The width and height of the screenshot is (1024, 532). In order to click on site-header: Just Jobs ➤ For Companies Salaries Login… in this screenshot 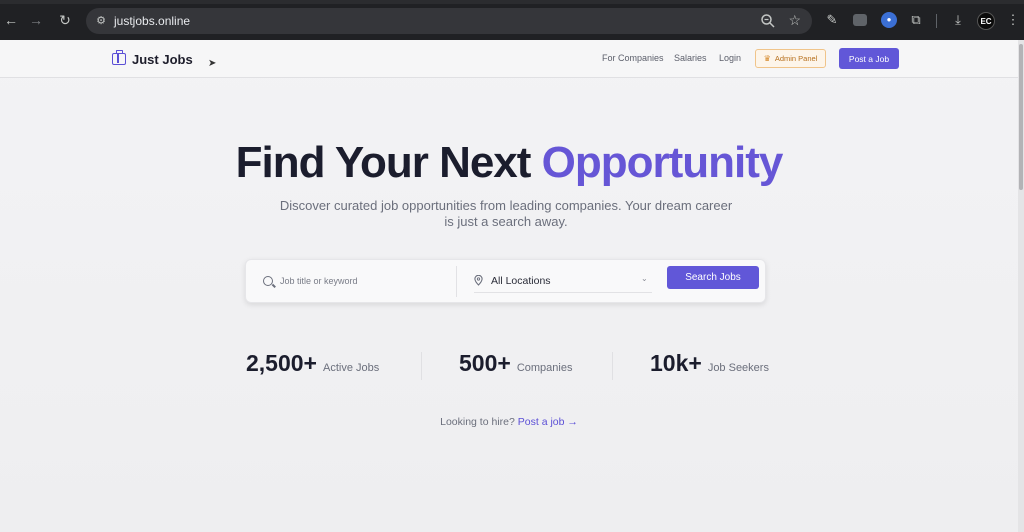, I will do `click(509, 59)`.